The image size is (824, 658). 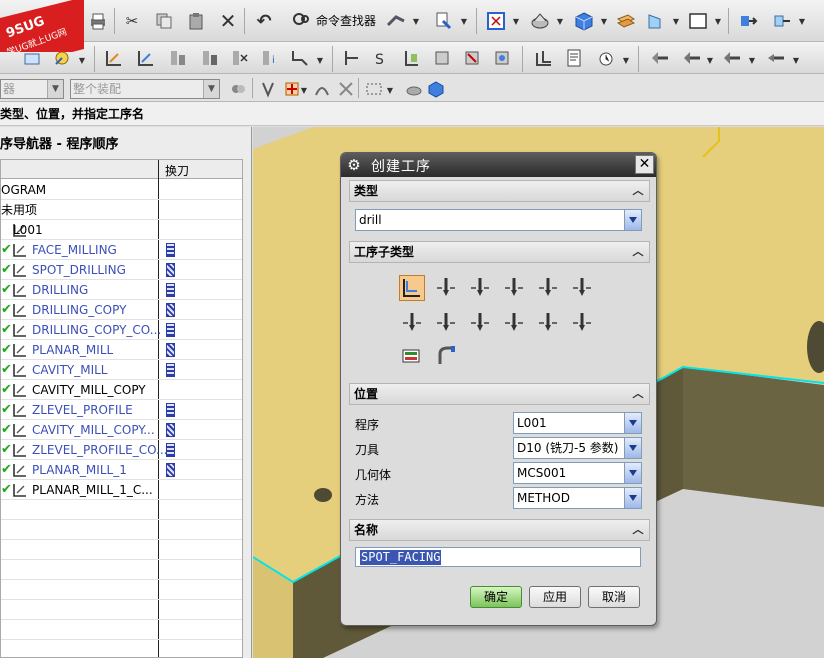 I want to click on type-group-header: 类型 ︿, so click(x=499, y=191).